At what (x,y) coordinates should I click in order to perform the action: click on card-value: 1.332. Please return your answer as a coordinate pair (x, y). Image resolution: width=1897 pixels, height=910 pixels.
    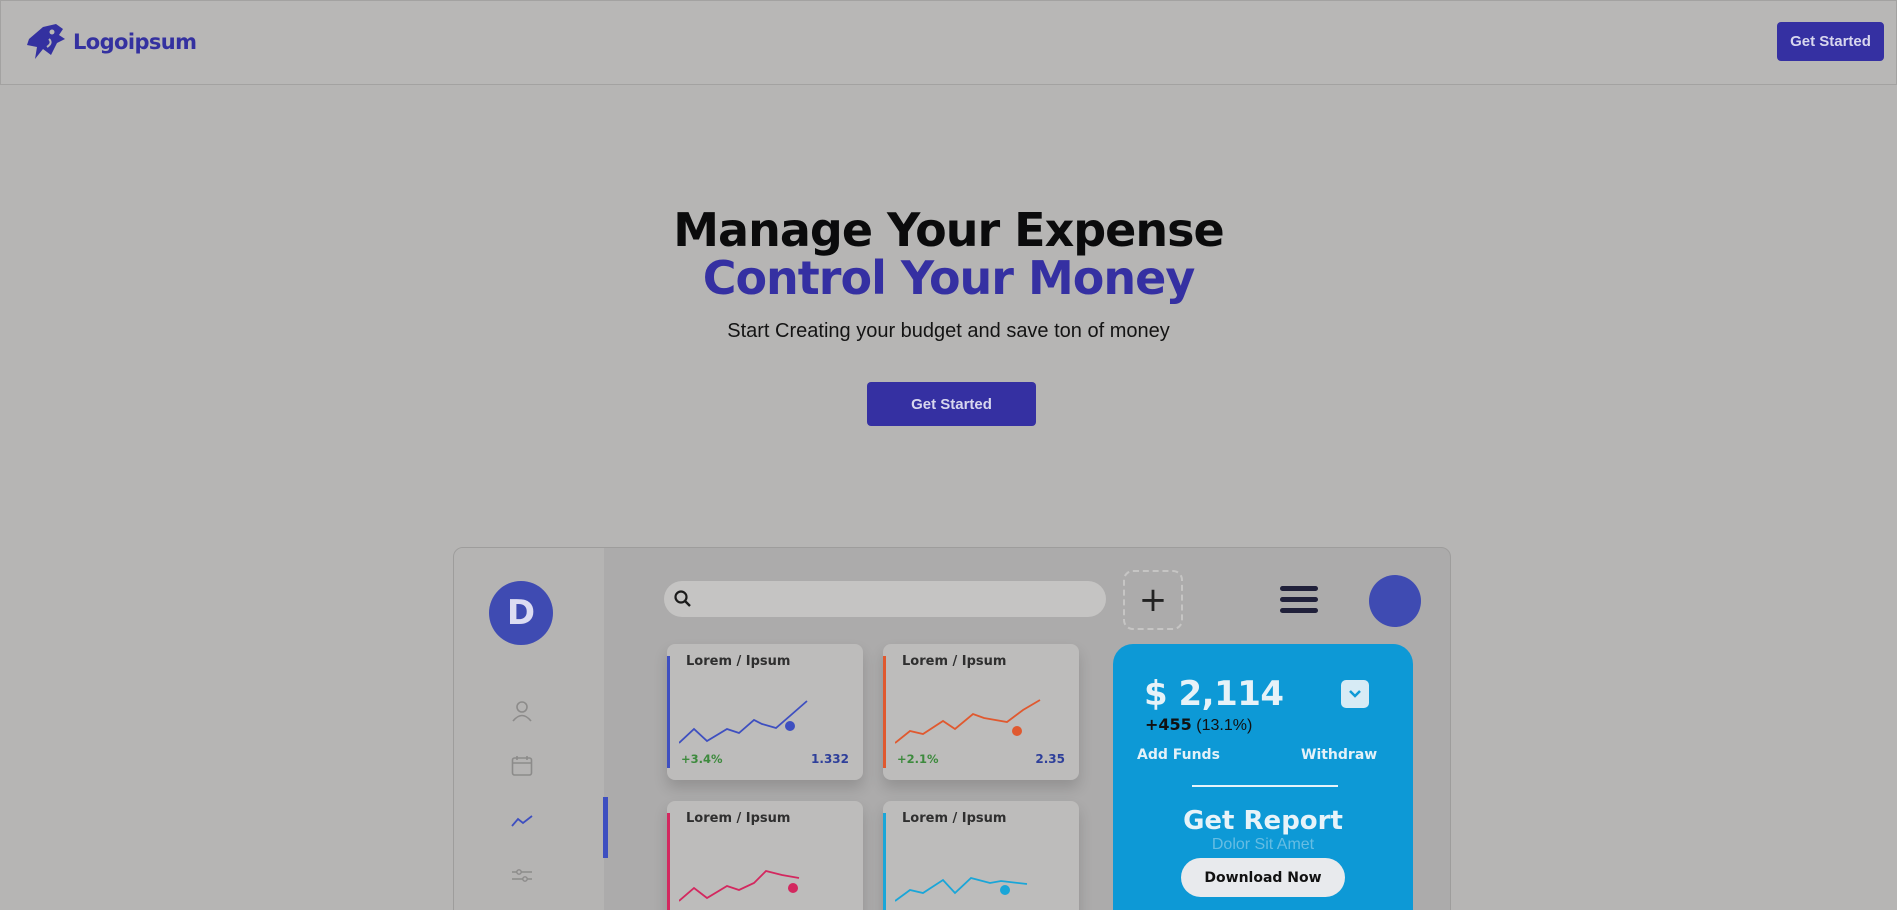
    Looking at the image, I should click on (830, 759).